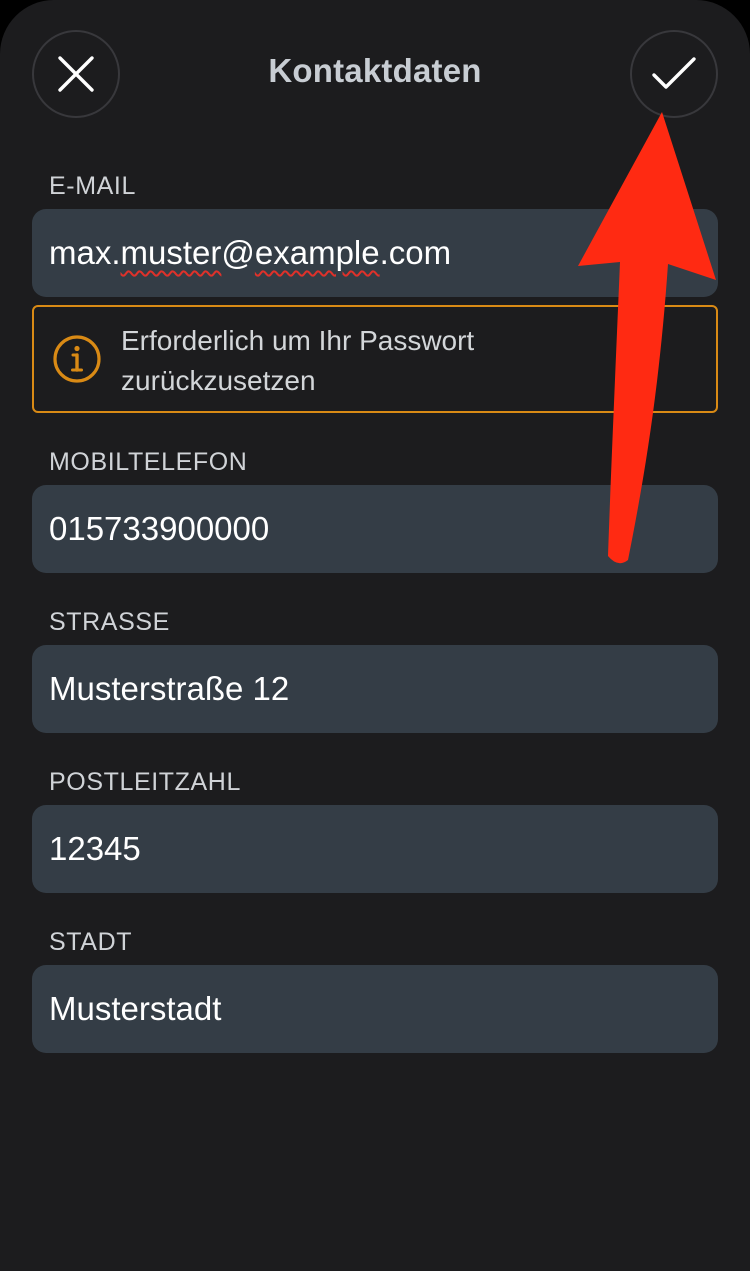  Describe the element at coordinates (135, 1008) in the screenshot. I see `city-value: Musterstadt` at that location.